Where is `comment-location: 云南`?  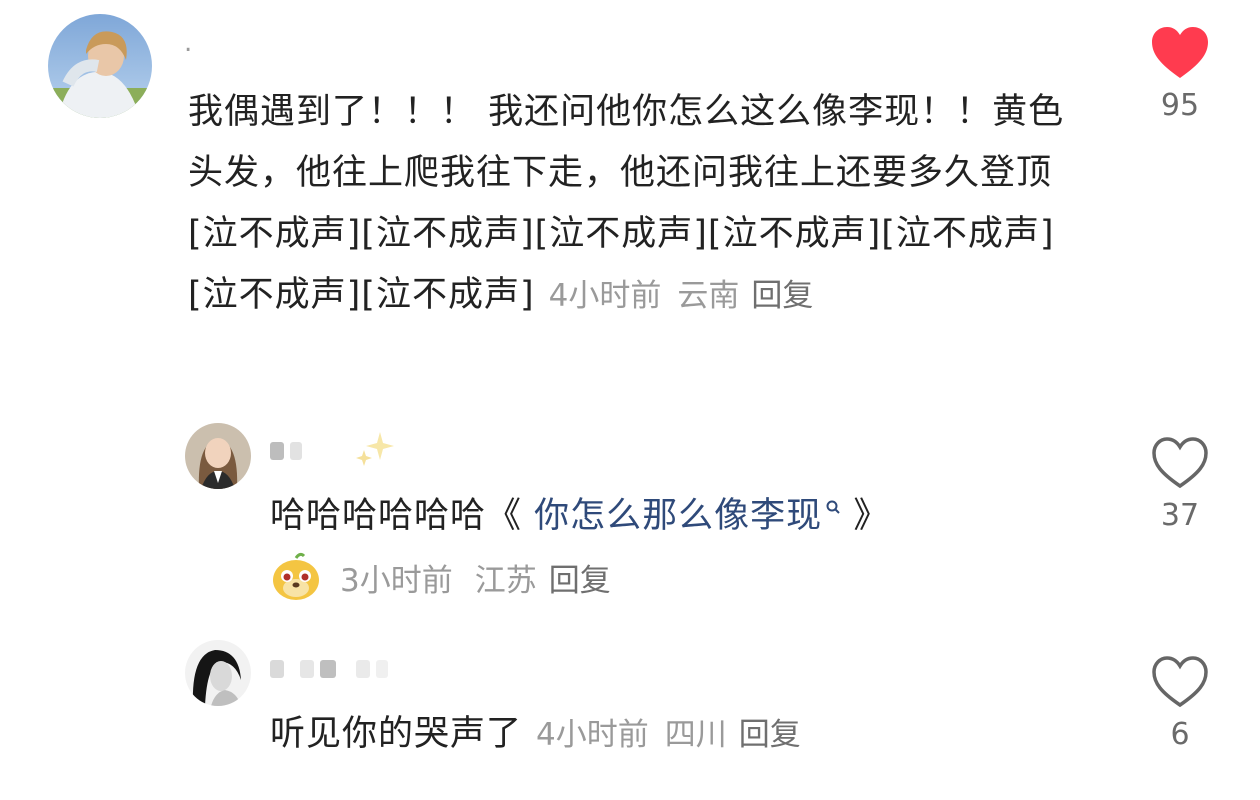 comment-location: 云南 is located at coordinates (708, 296).